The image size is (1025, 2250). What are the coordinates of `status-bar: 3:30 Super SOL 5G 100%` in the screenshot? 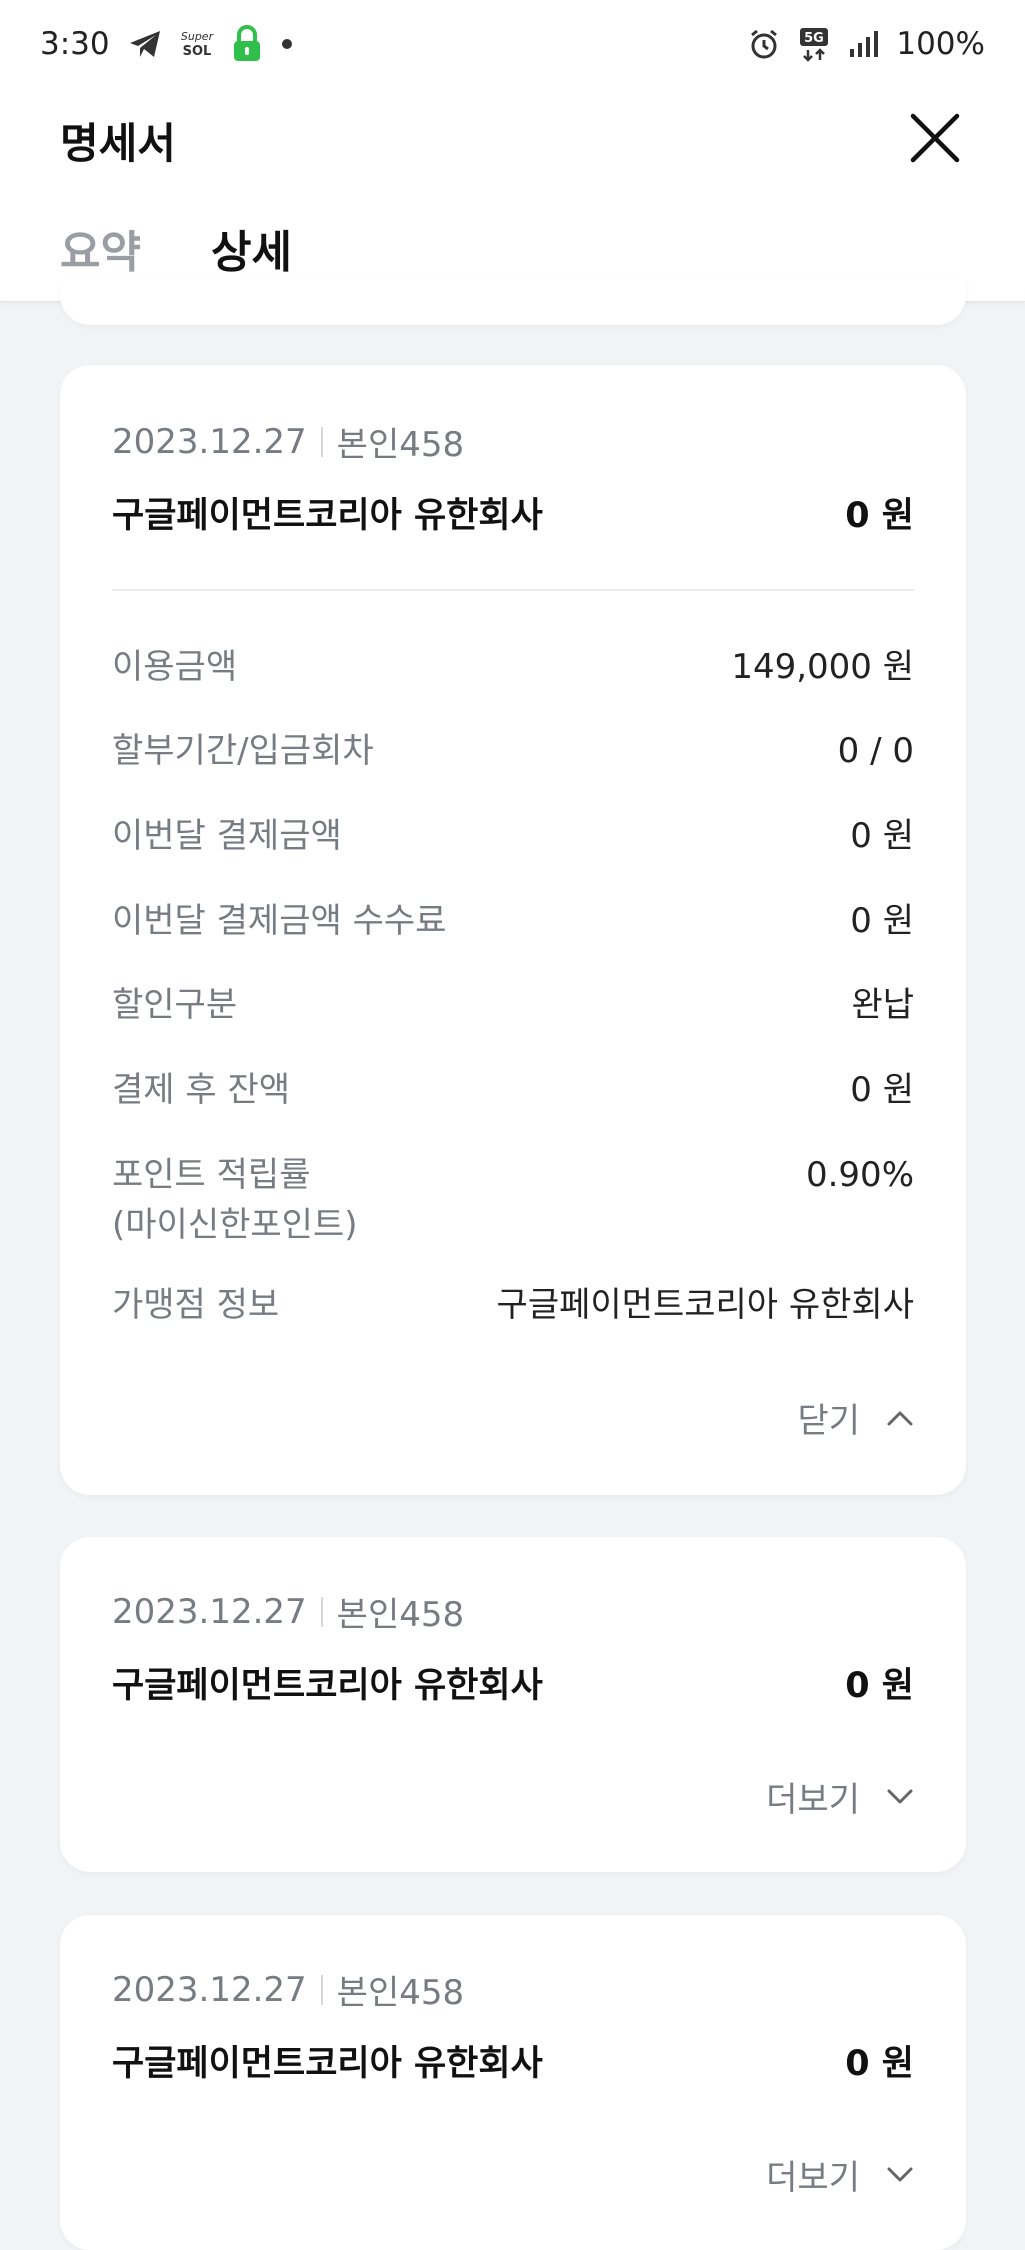 It's located at (512, 44).